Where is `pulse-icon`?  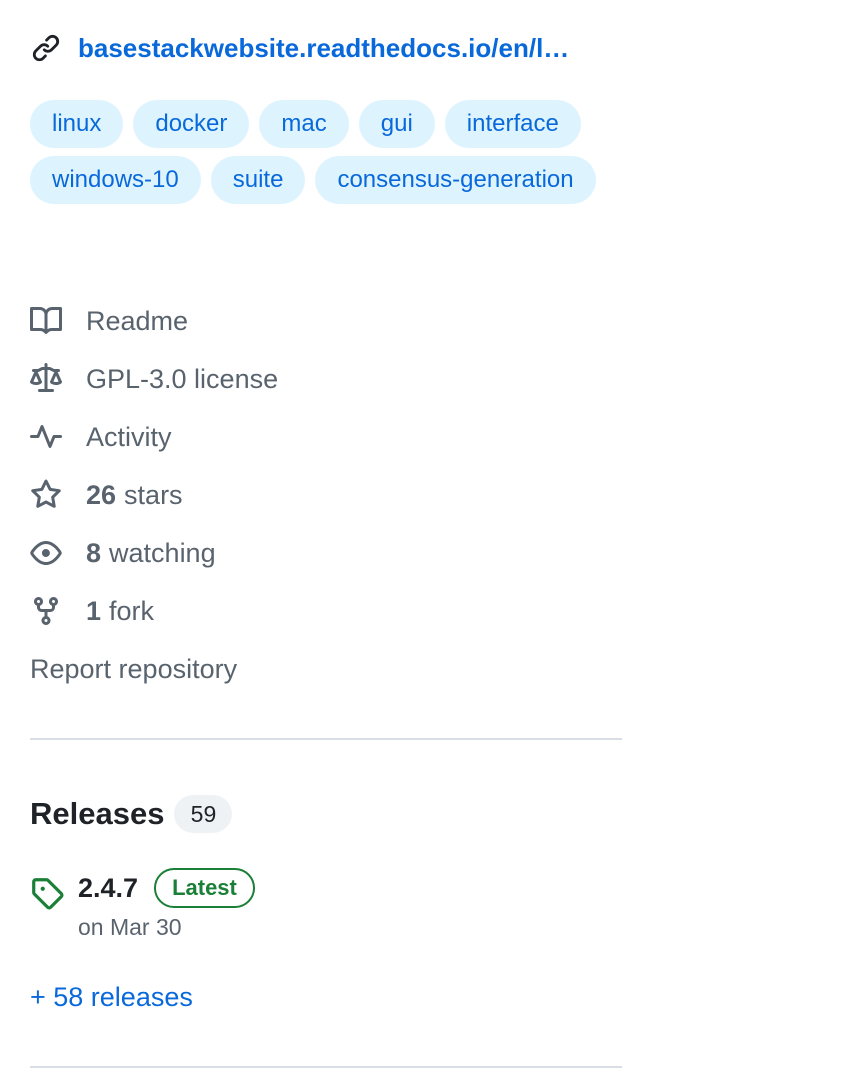
pulse-icon is located at coordinates (46, 437).